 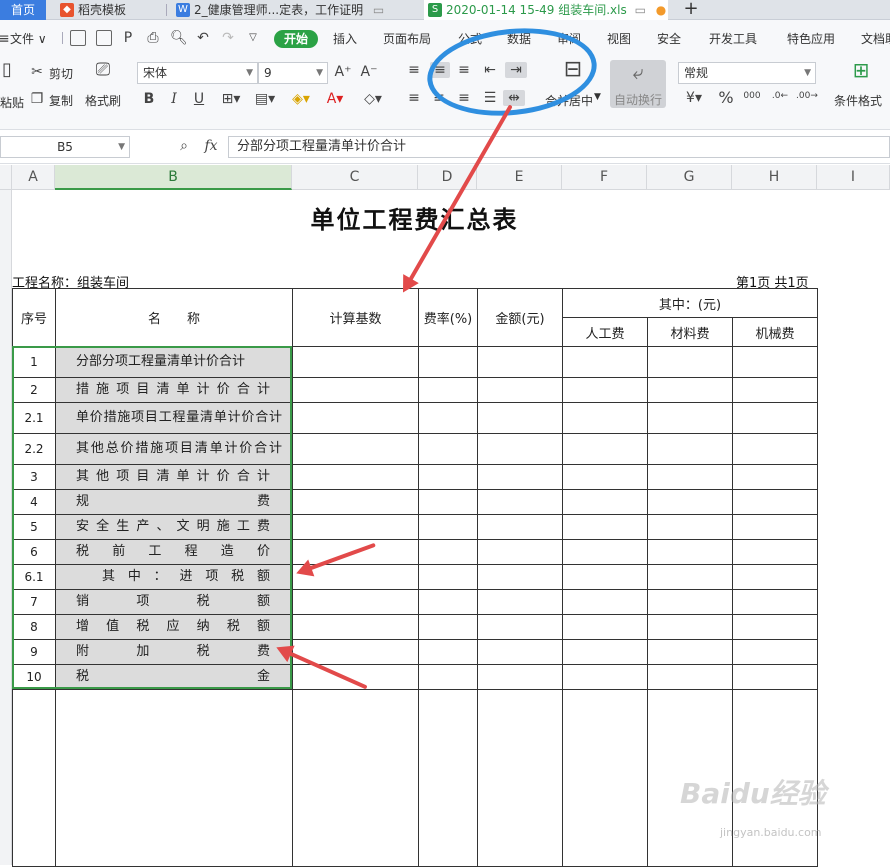 I want to click on tab-home: 首页, so click(x=23, y=10).